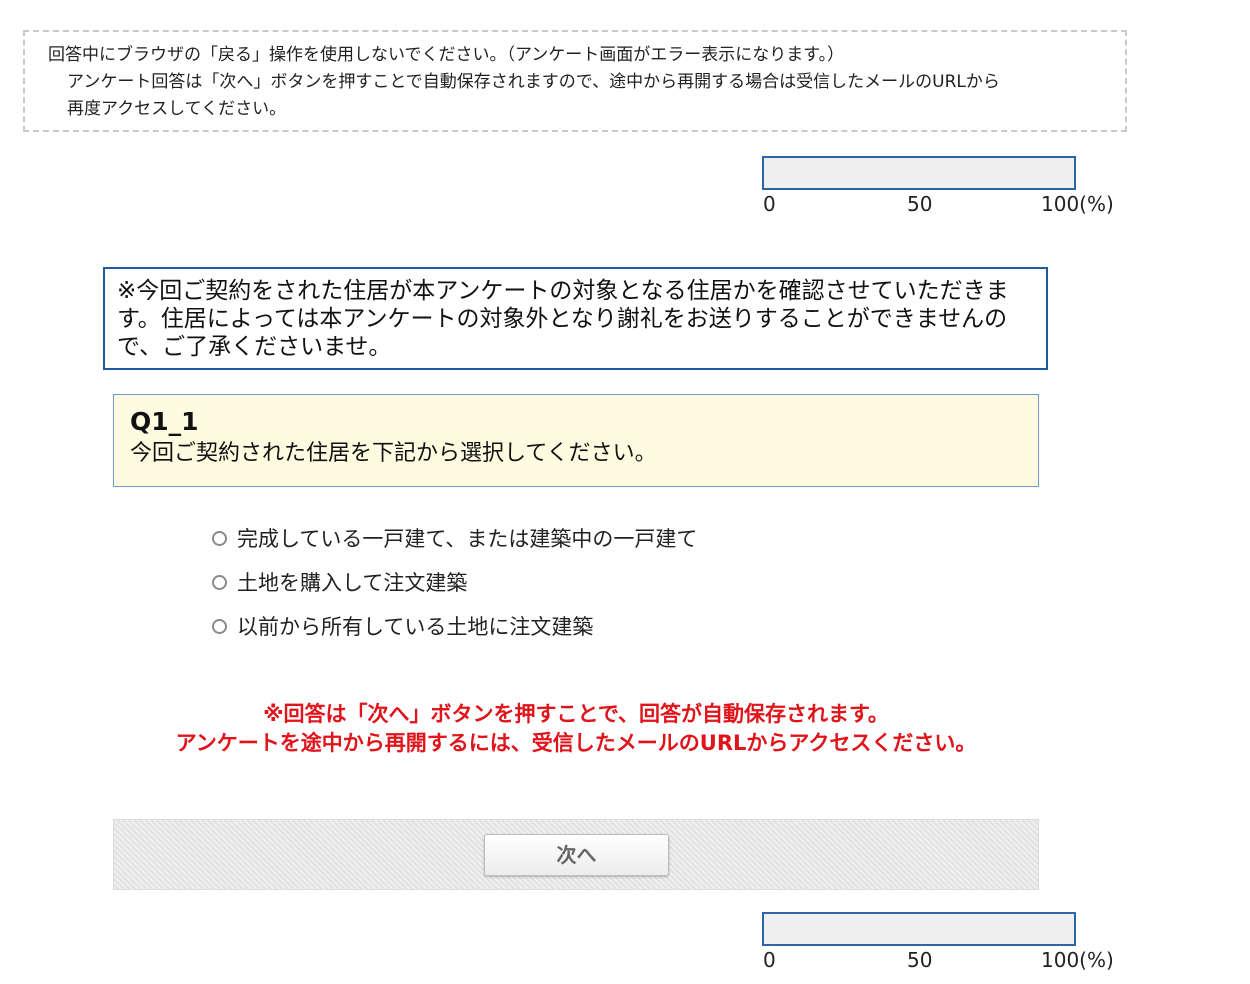  I want to click on warning-line-1: ※回答は「次へ」ボタンを押すことで、回答が自動保存されます。, so click(576, 714).